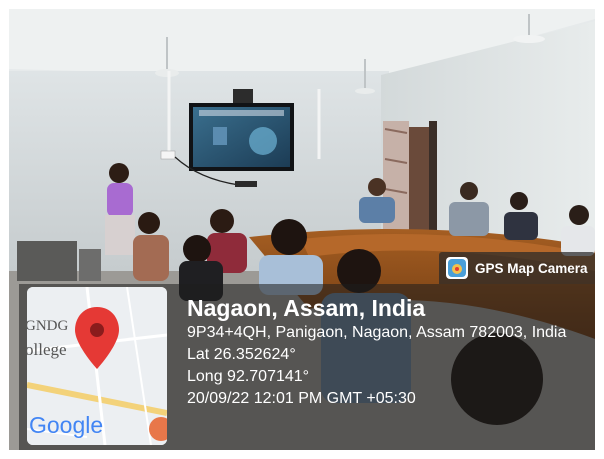 This screenshot has width=604, height=459. Describe the element at coordinates (66, 425) in the screenshot. I see `google-logo: Google` at that location.